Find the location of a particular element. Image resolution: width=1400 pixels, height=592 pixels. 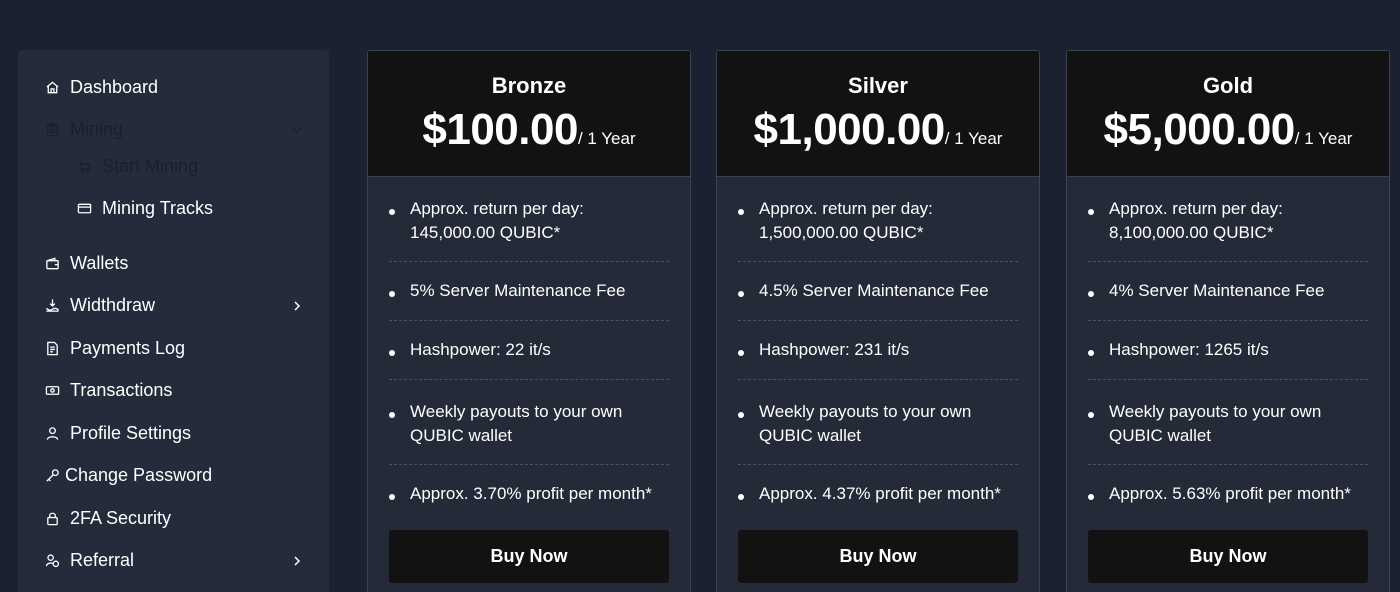

sidebar-item-wallets: Wallets is located at coordinates (173, 263).